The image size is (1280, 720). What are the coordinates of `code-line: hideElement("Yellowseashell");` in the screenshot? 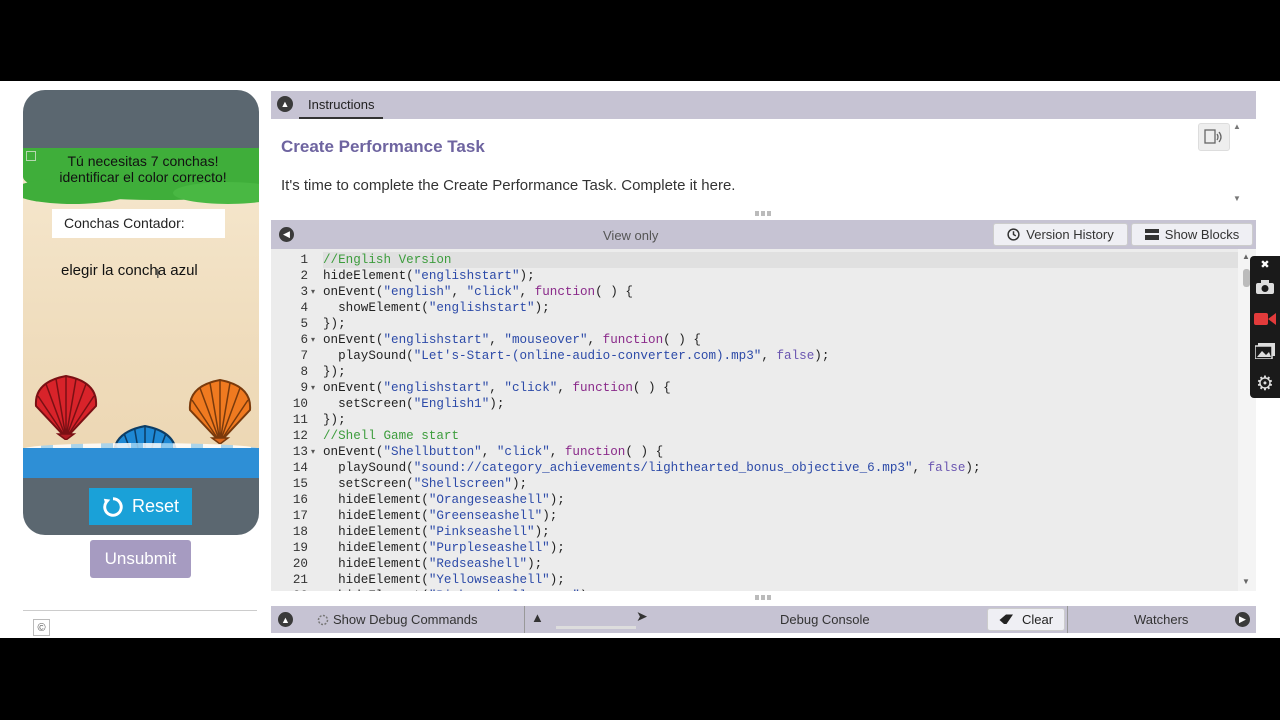 It's located at (780, 580).